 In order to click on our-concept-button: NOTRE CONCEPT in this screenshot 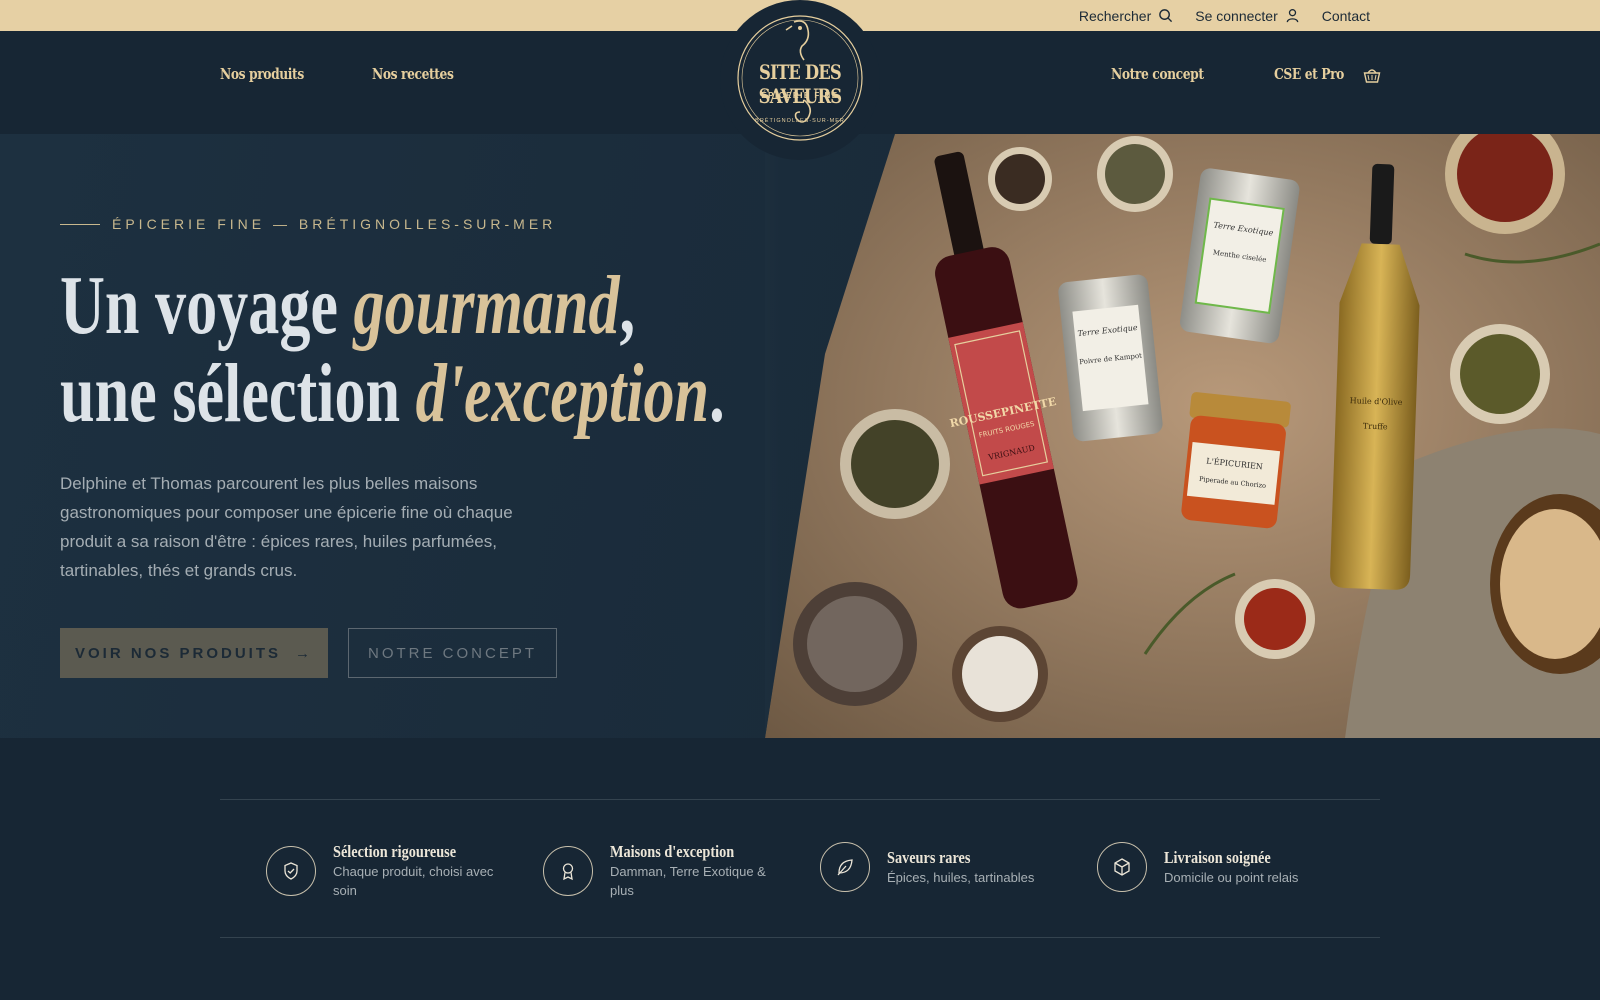, I will do `click(452, 653)`.